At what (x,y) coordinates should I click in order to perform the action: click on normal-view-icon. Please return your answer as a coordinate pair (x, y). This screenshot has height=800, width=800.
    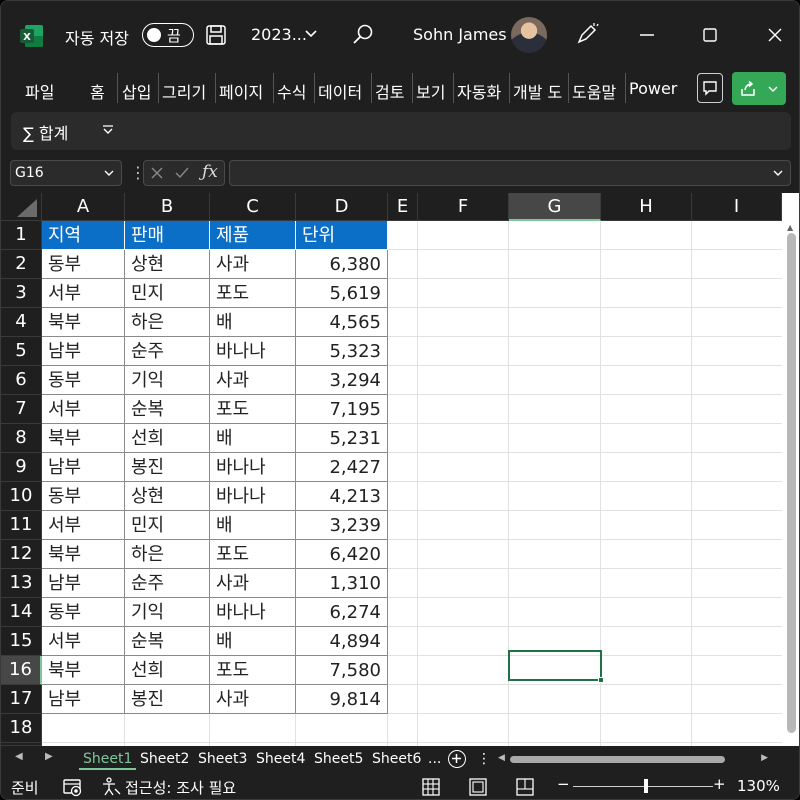
    Looking at the image, I should click on (431, 787).